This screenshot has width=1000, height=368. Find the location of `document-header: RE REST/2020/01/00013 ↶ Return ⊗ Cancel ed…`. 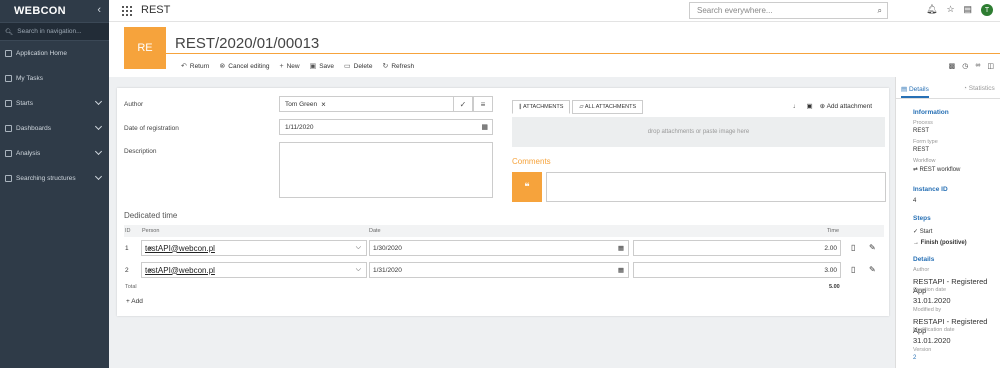

document-header: RE REST/2020/01/00013 ↶ Return ⊗ Cancel ed… is located at coordinates (554, 49).